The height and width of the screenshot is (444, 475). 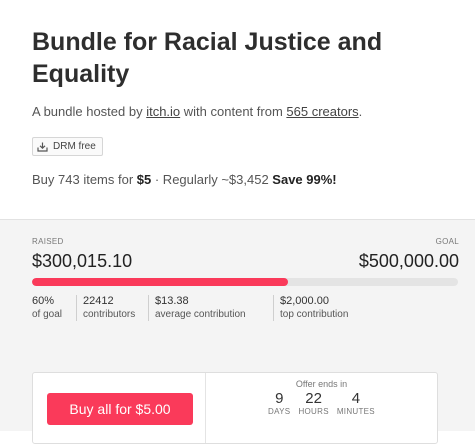 I want to click on stat-value: $2,000.00, so click(x=304, y=301).